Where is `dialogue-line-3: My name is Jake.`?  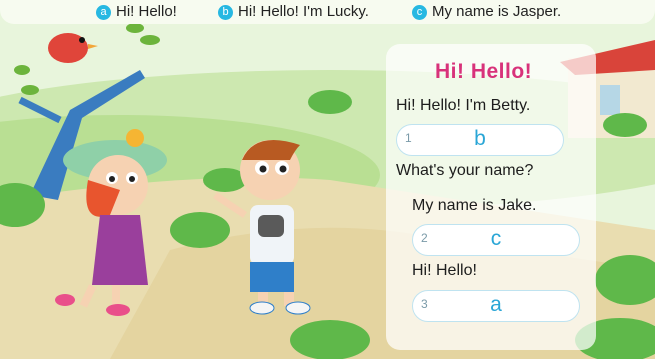
dialogue-line-3: My name is Jake. is located at coordinates (474, 205).